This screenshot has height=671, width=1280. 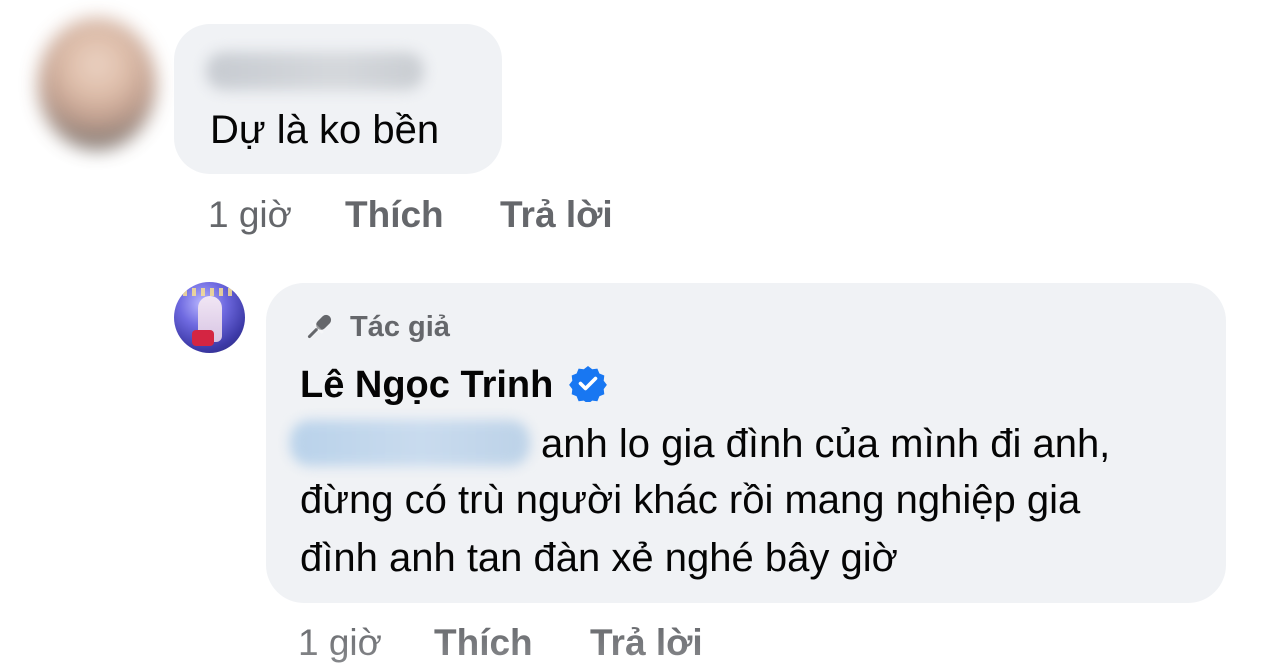 What do you see at coordinates (203, 338) in the screenshot?
I see `avatar-detail` at bounding box center [203, 338].